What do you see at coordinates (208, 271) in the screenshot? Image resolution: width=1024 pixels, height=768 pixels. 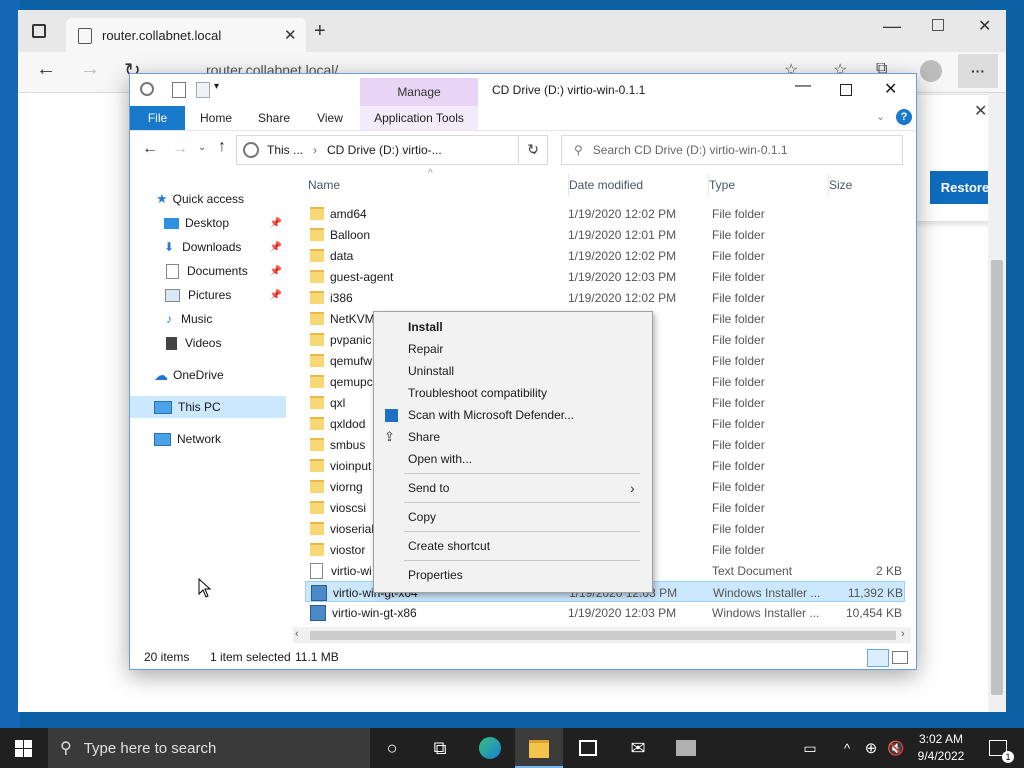 I see `nav-documents: Documents 📌` at bounding box center [208, 271].